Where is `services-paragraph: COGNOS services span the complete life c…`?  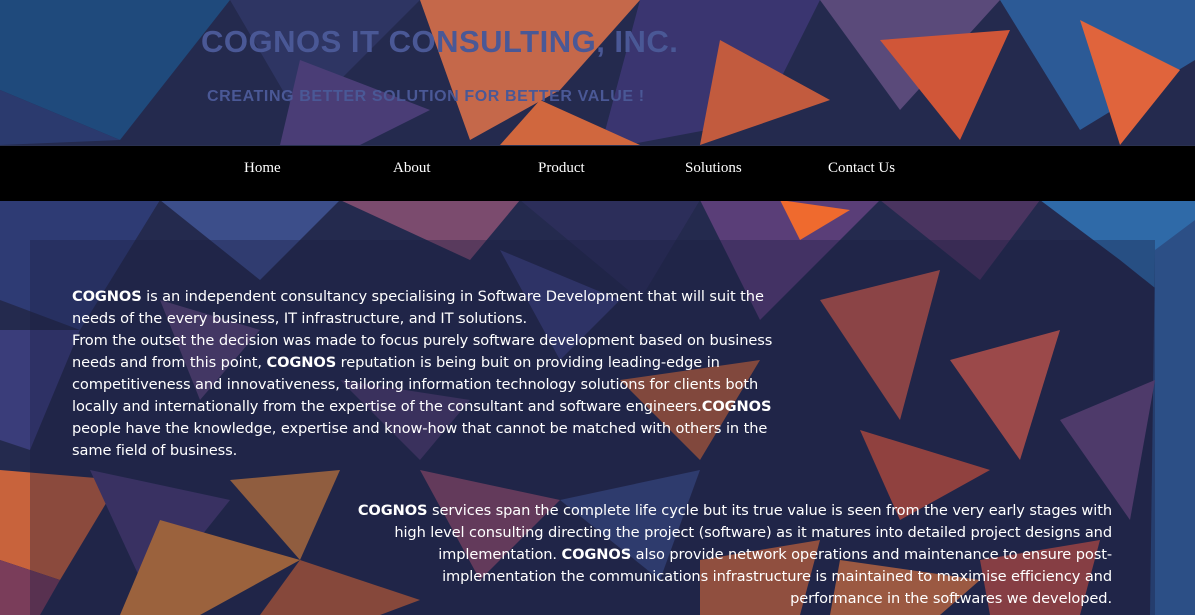
services-paragraph: COGNOS services span the complete life c… is located at coordinates (731, 555).